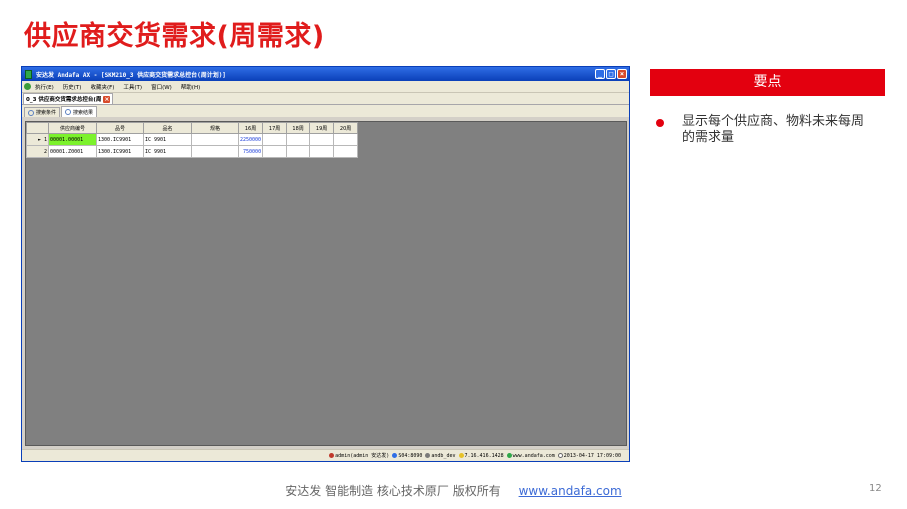 Image resolution: width=907 pixels, height=509 pixels. I want to click on minimize-button: _, so click(600, 74).